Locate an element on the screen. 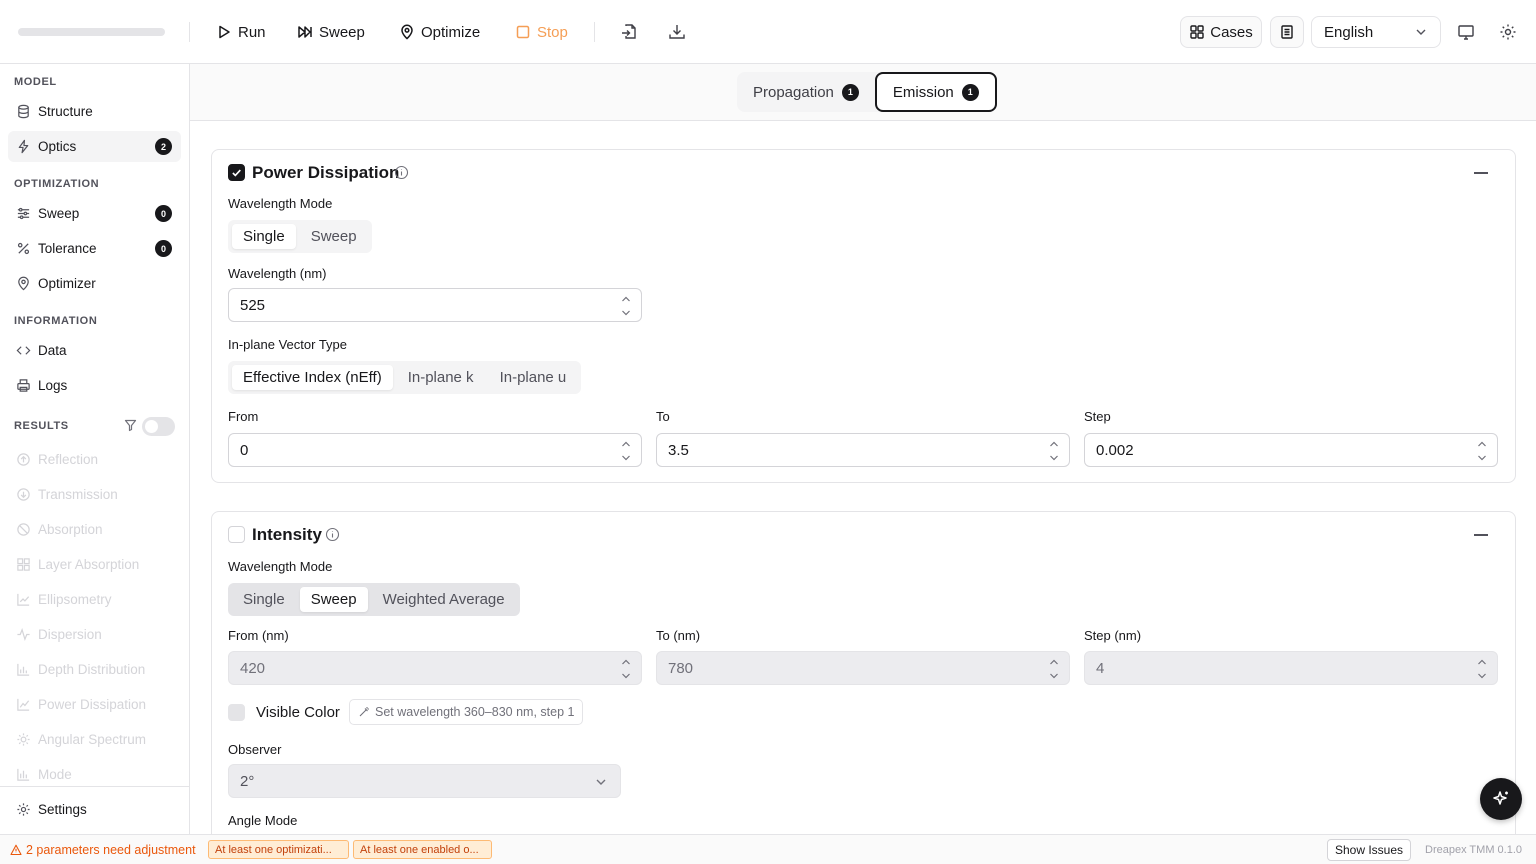 The width and height of the screenshot is (1536, 864). section-information: INFORMATION is located at coordinates (56, 321).